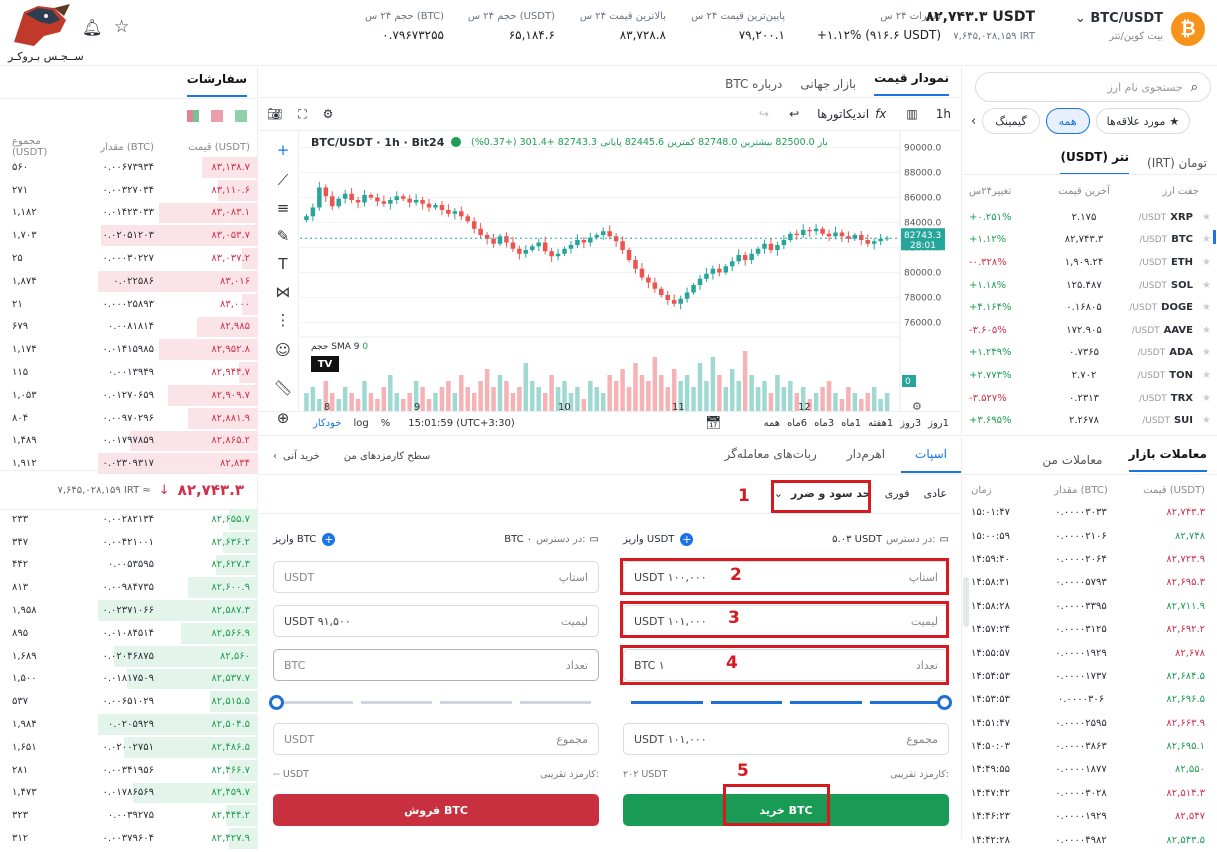  I want to click on deposit-usdt-link: واریز USDT, so click(648, 539).